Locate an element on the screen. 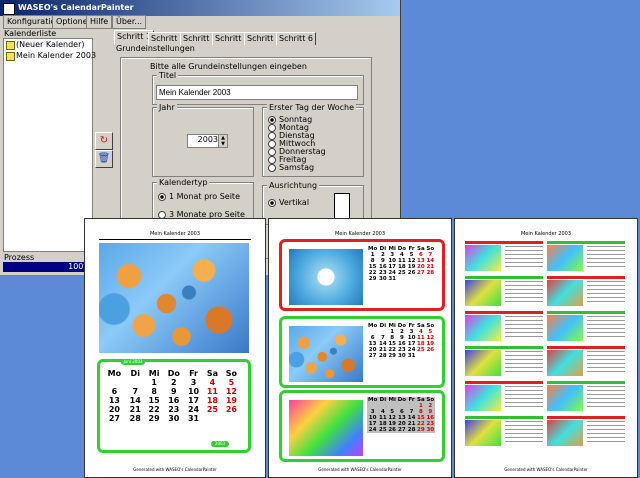 This screenshot has height=478, width=640. weekday-header: Mi is located at coordinates (154, 373).